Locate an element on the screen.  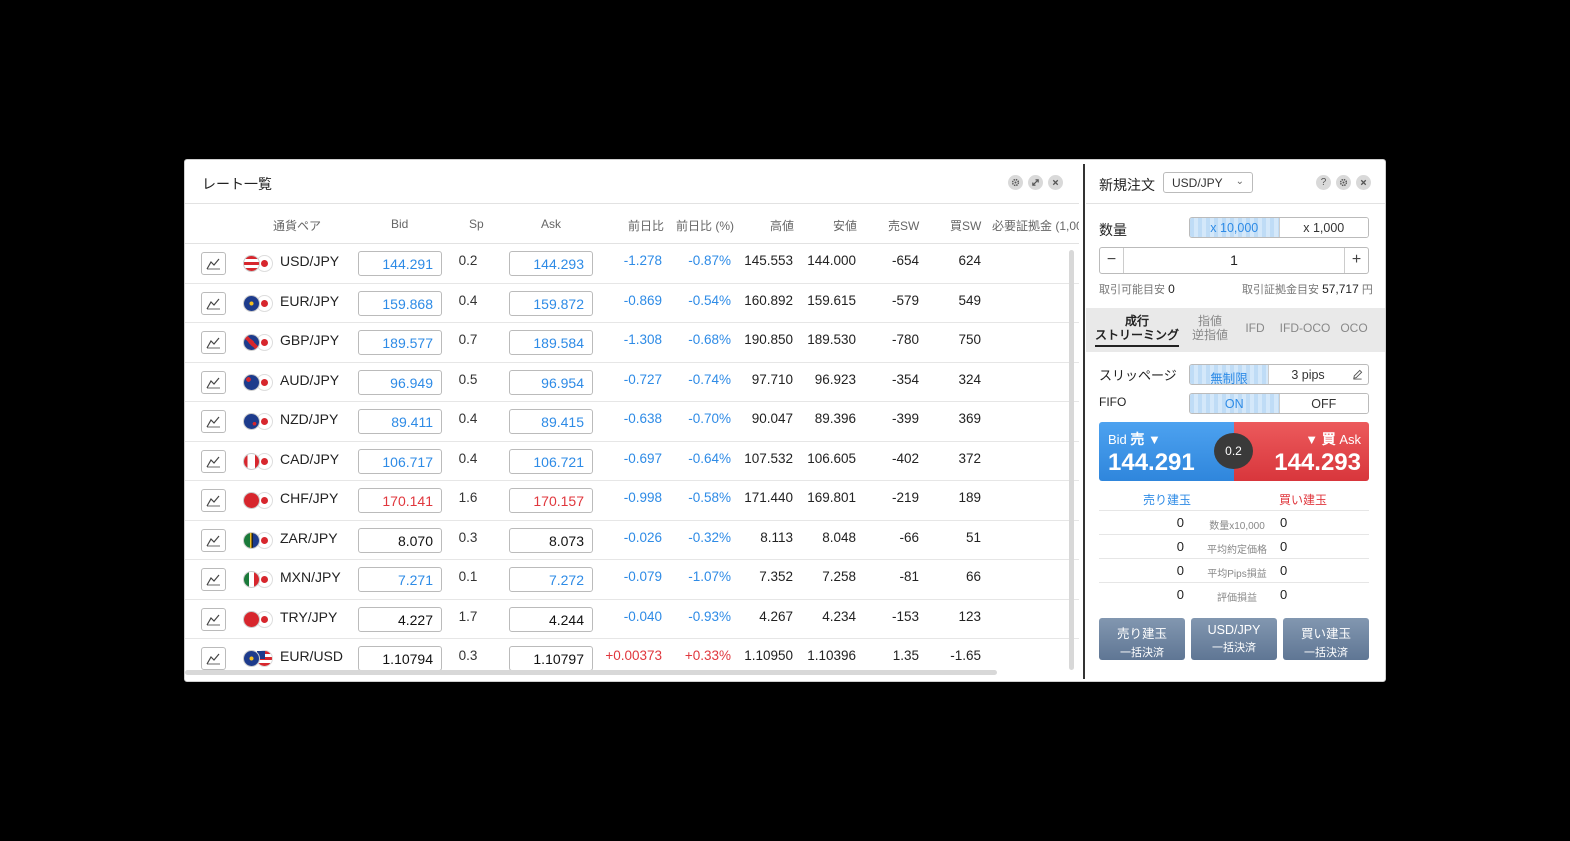
close-all-buy-button: 買い建玉 一括決済 is located at coordinates (1326, 639).